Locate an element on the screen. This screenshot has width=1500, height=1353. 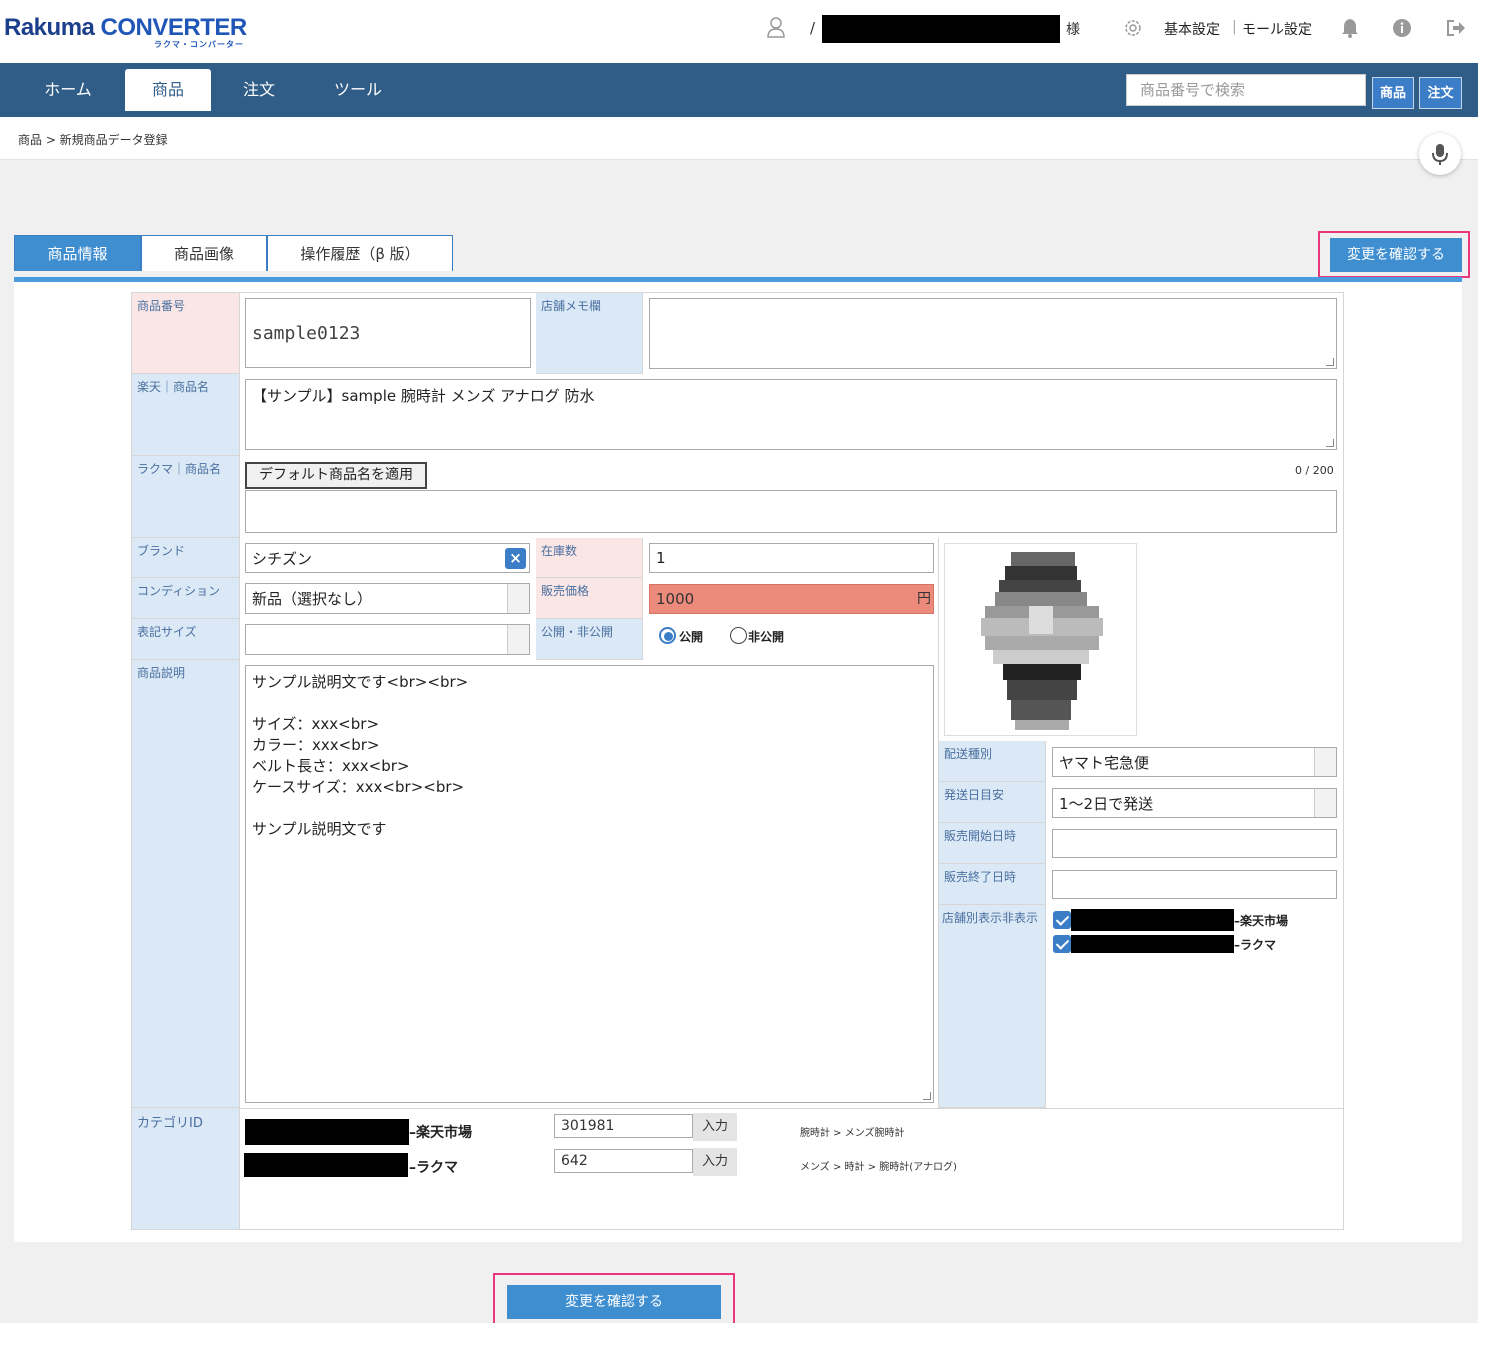
sale-start-label: 販売開始日時 is located at coordinates (992, 843).